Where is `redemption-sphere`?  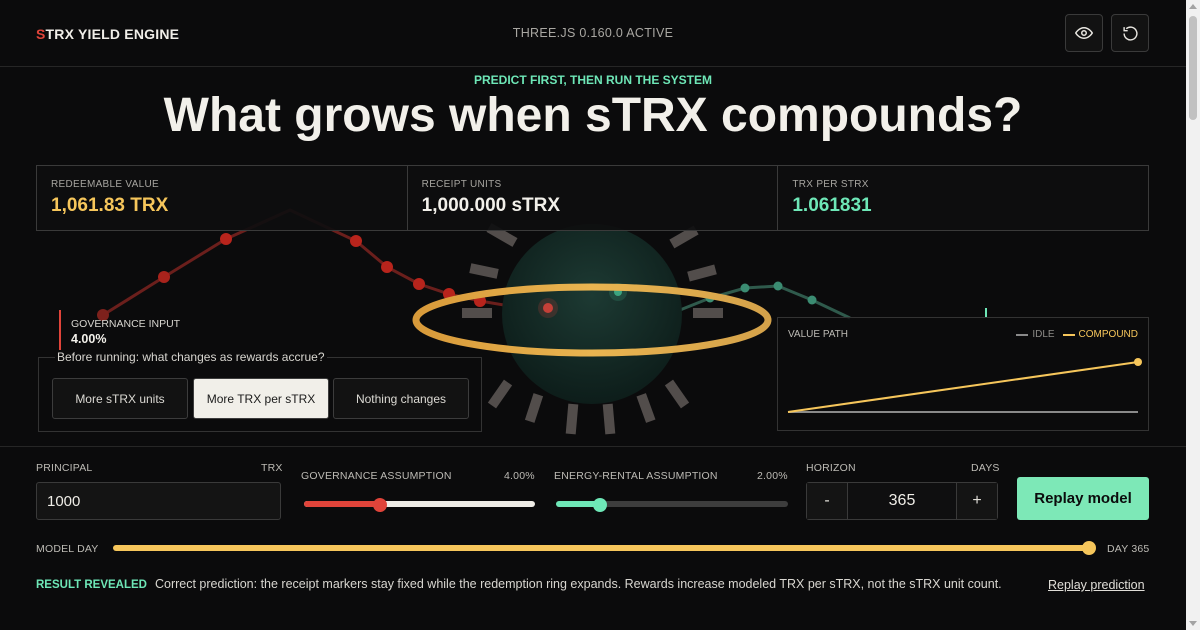 redemption-sphere is located at coordinates (592, 314).